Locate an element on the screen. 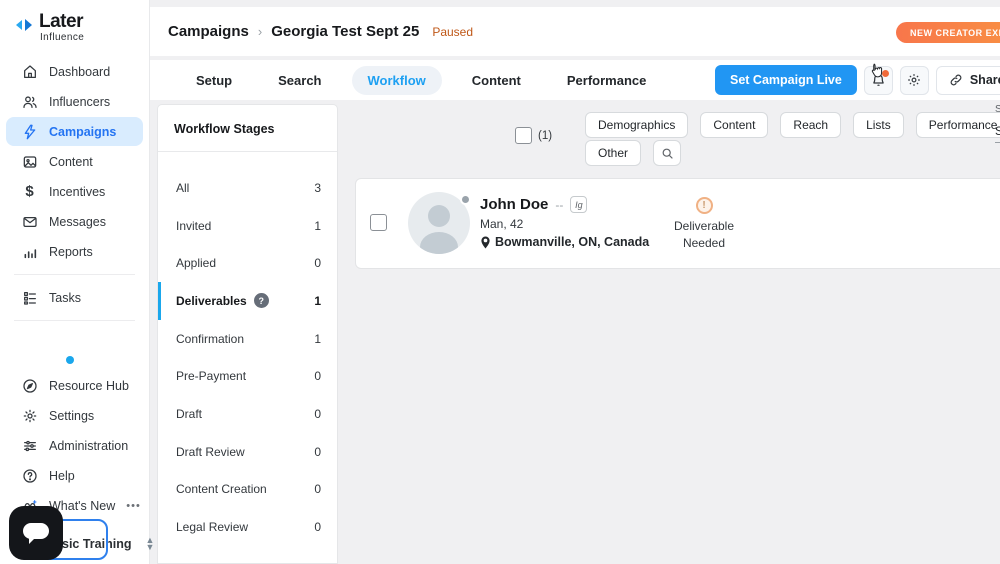 This screenshot has height=564, width=1000. compass-icon is located at coordinates (29, 385).